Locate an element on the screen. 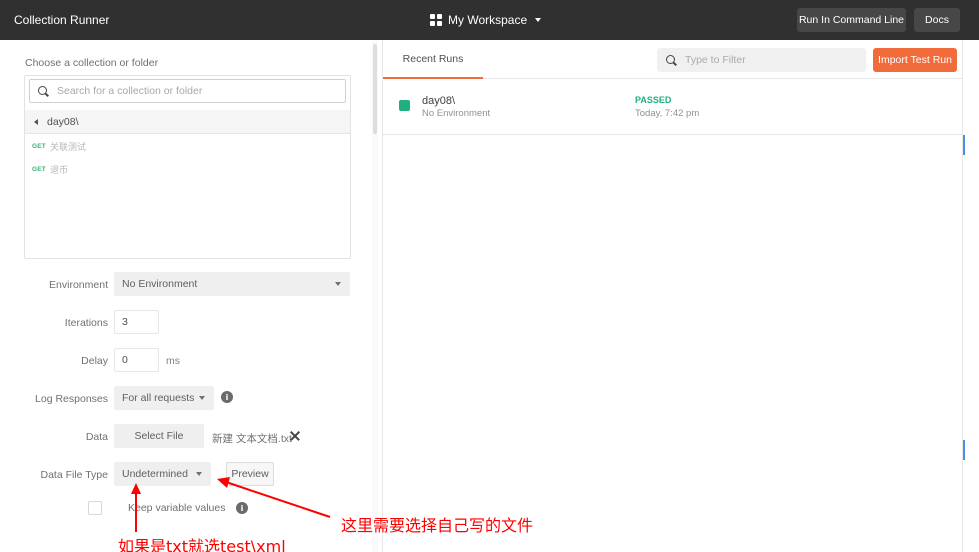 The image size is (979, 552). select-file-button: Select File is located at coordinates (159, 436).